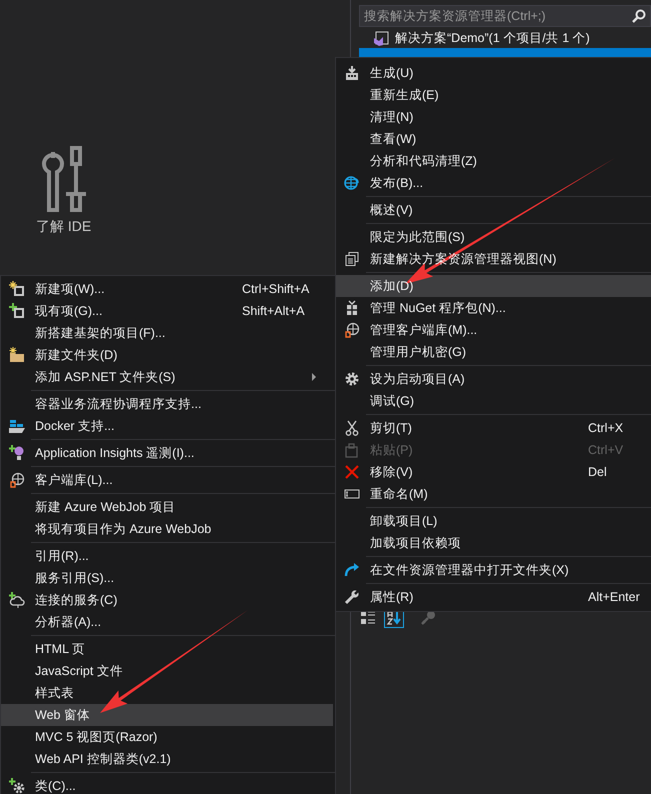 The height and width of the screenshot is (794, 651). I want to click on menu-item: 添加 ASP.NET 文件夹(S), so click(167, 377).